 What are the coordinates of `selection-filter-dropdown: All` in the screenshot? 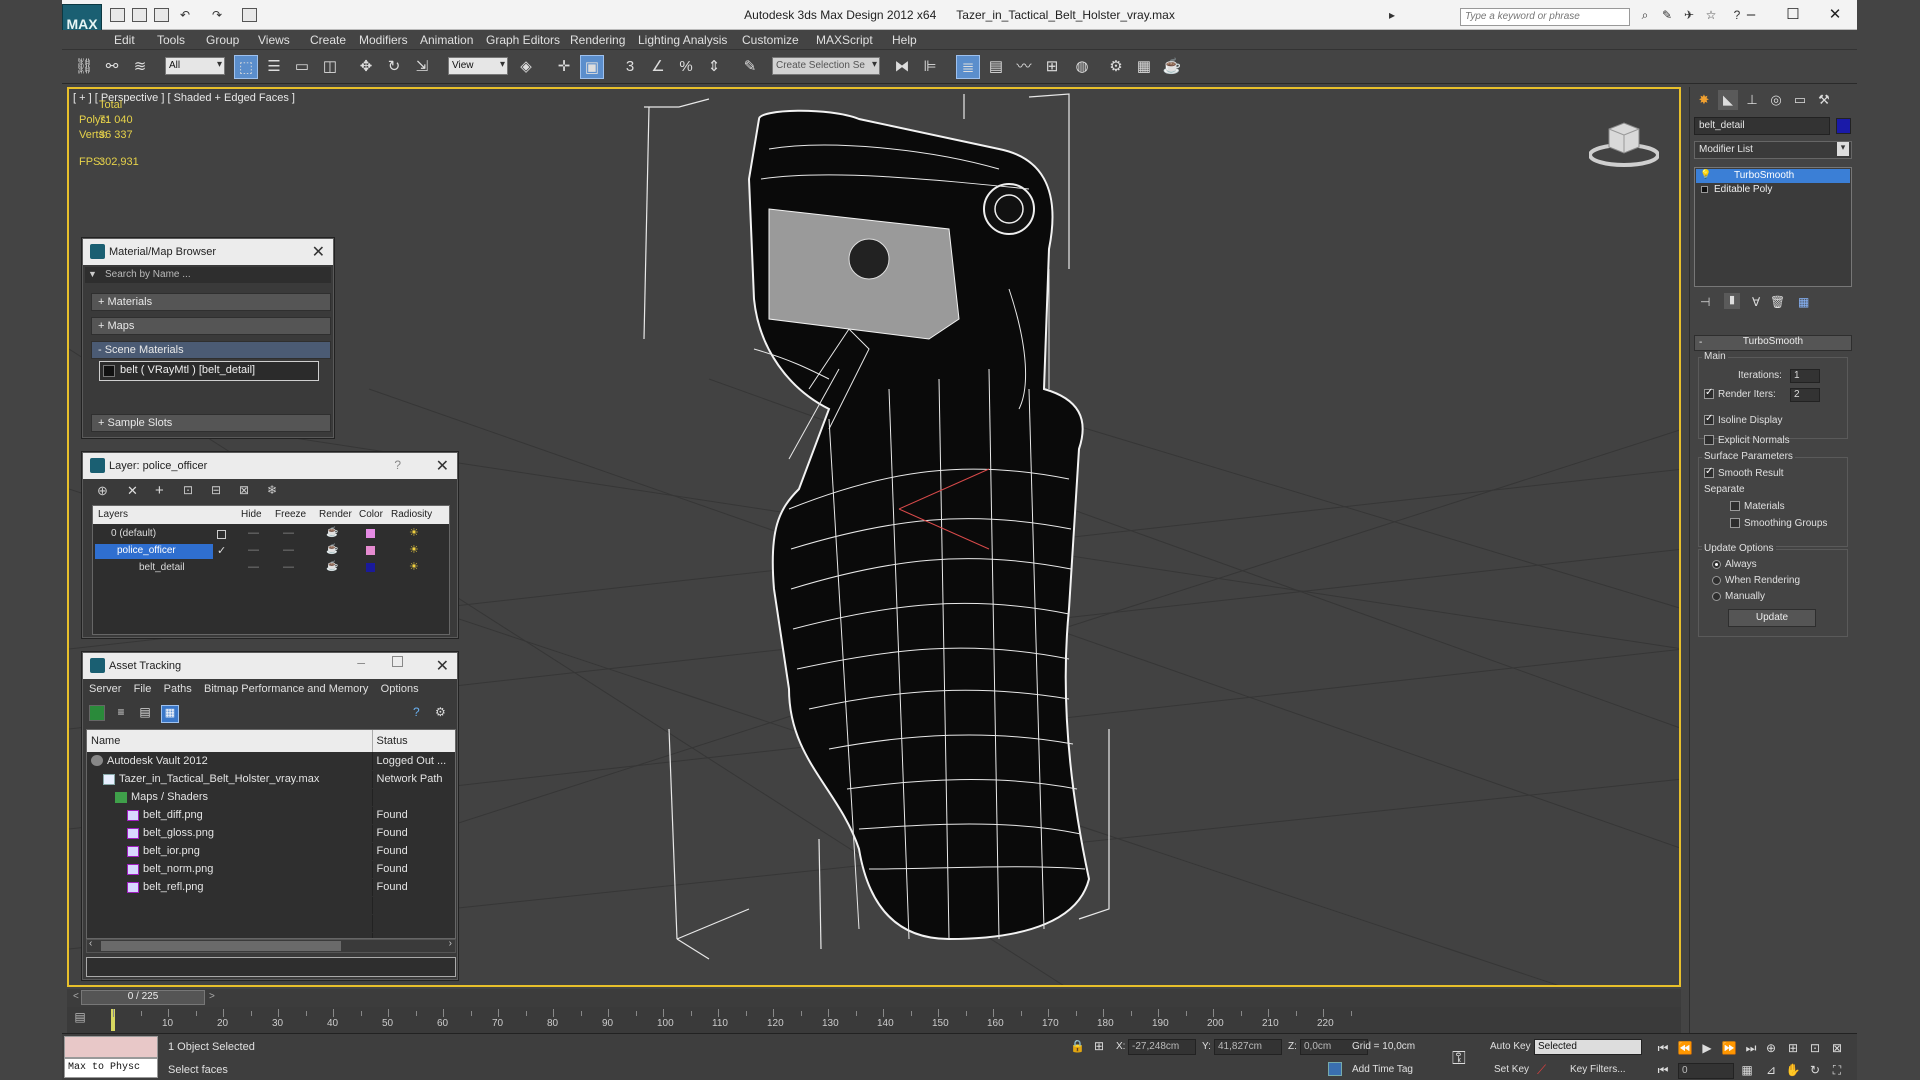 It's located at (195, 66).